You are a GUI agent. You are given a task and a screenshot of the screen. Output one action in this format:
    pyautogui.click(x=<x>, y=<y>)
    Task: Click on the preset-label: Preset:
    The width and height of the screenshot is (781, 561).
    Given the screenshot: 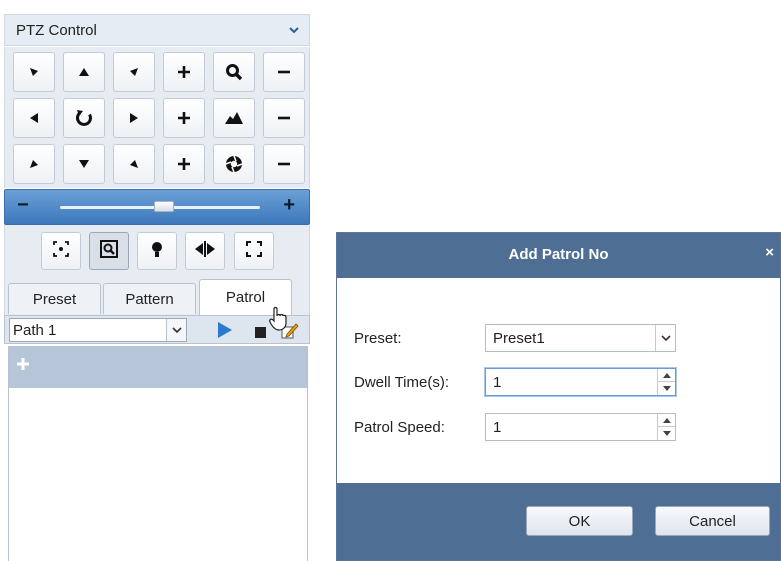 What is the action you would take?
    pyautogui.click(x=378, y=338)
    